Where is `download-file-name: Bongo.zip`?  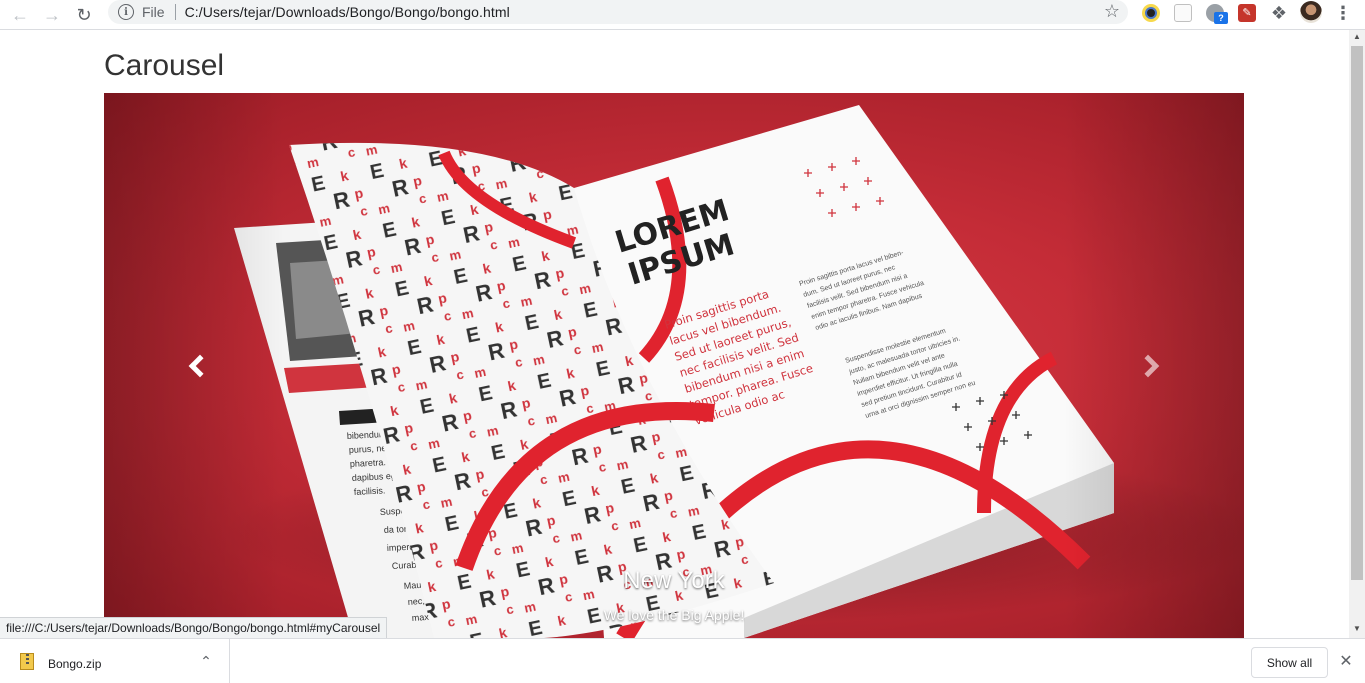 download-file-name: Bongo.zip is located at coordinates (74, 664).